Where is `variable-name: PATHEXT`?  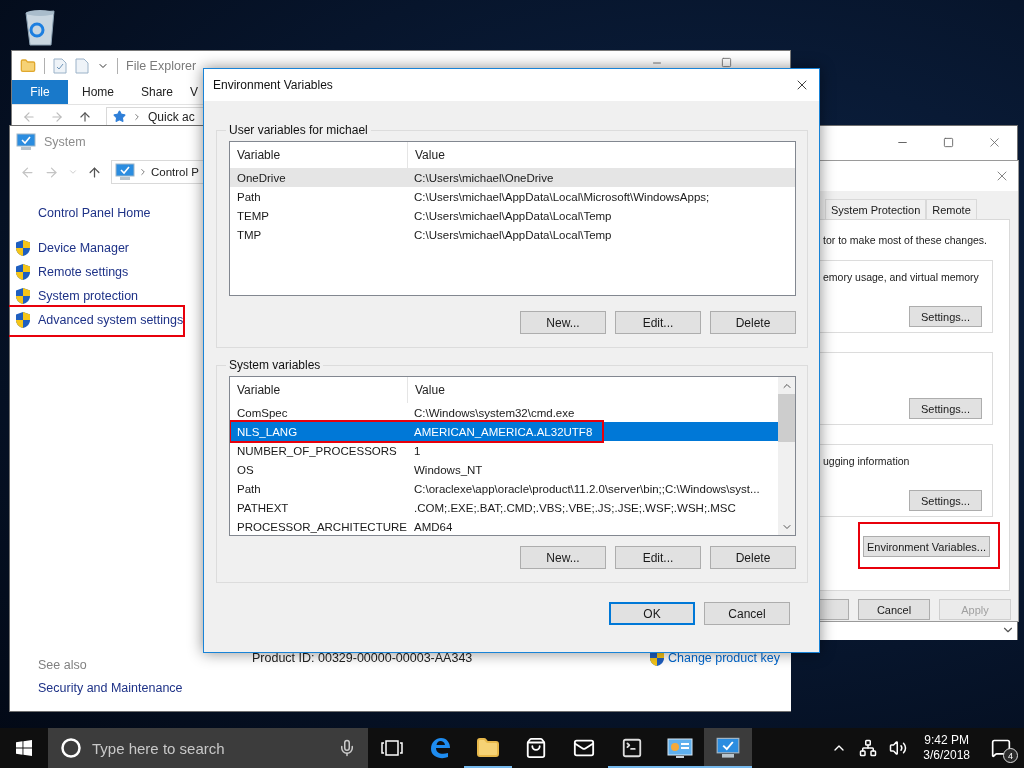
variable-name: PATHEXT is located at coordinates (263, 507).